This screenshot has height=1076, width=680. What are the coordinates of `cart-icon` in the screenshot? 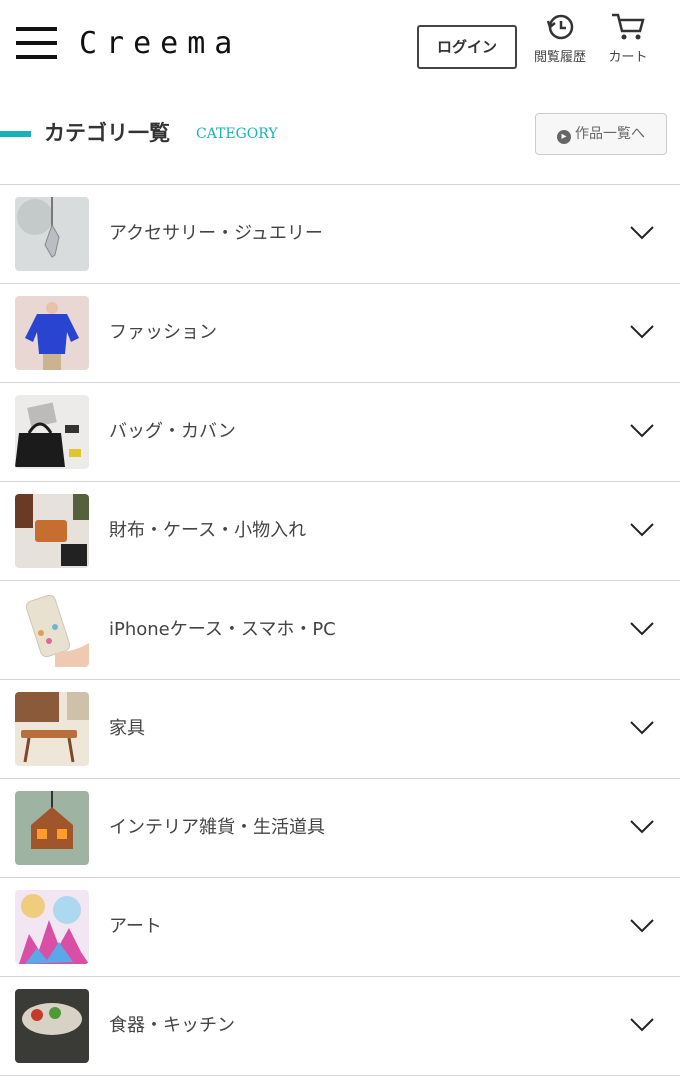 It's located at (628, 26).